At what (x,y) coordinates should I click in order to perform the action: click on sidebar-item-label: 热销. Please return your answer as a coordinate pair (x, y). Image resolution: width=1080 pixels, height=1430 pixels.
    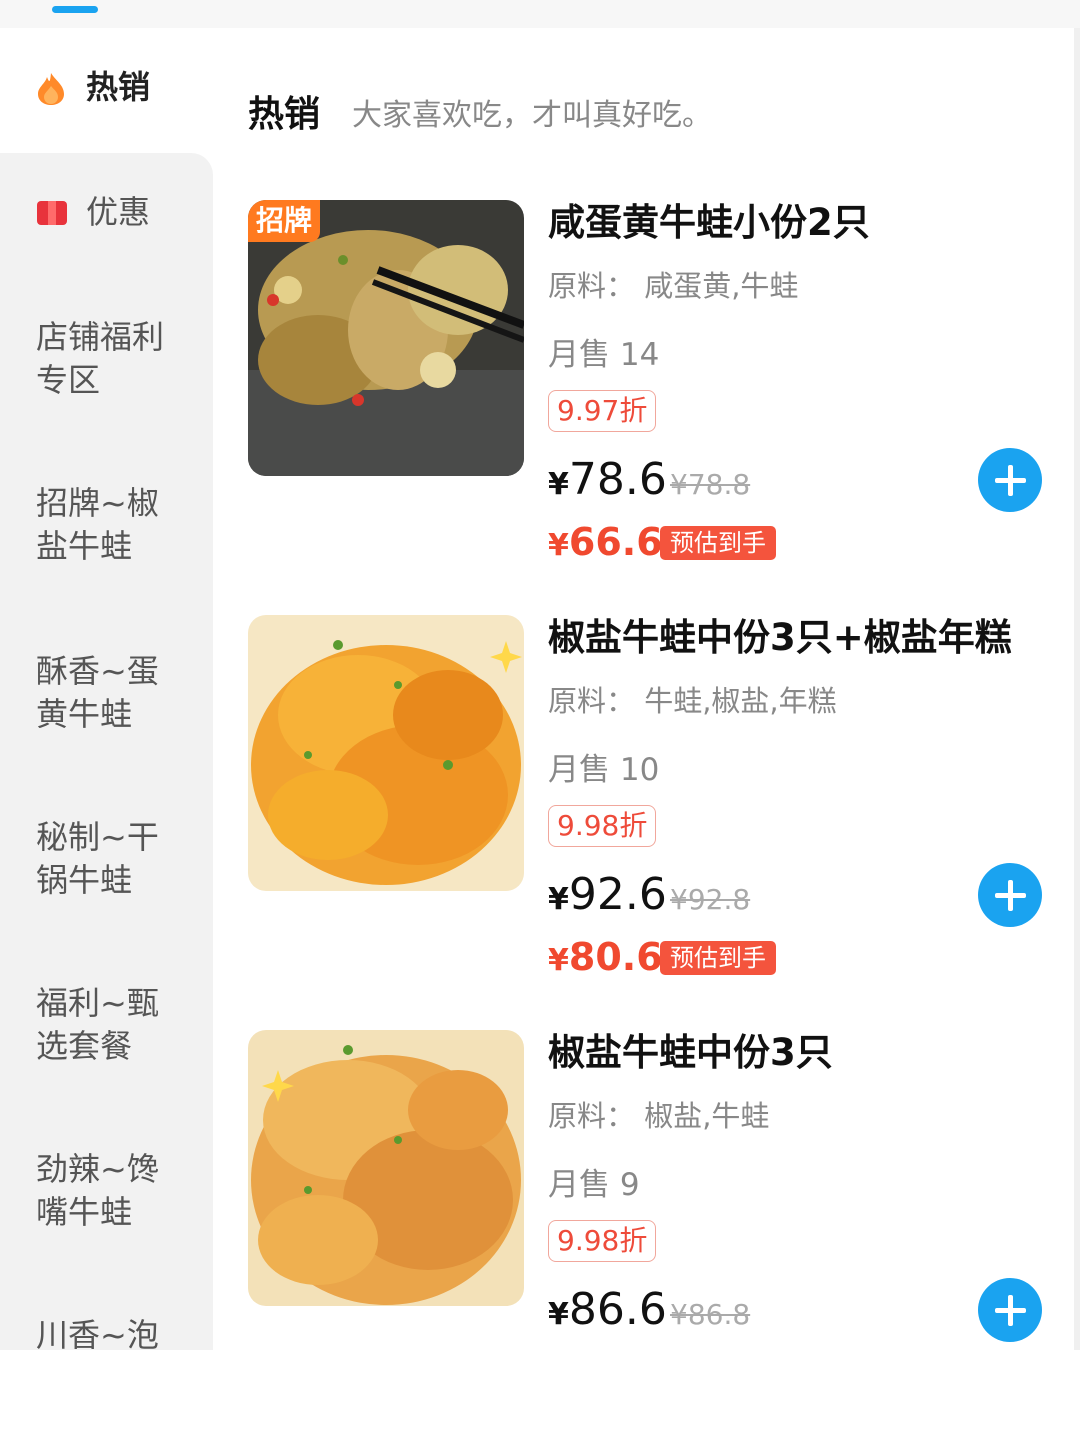
    Looking at the image, I should click on (118, 87).